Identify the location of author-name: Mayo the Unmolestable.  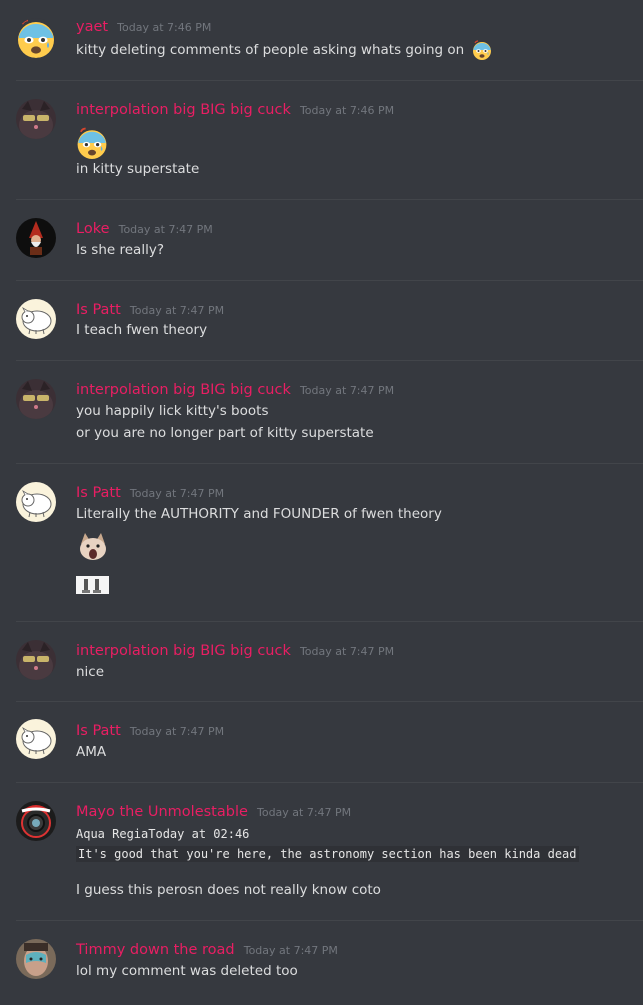
(162, 812).